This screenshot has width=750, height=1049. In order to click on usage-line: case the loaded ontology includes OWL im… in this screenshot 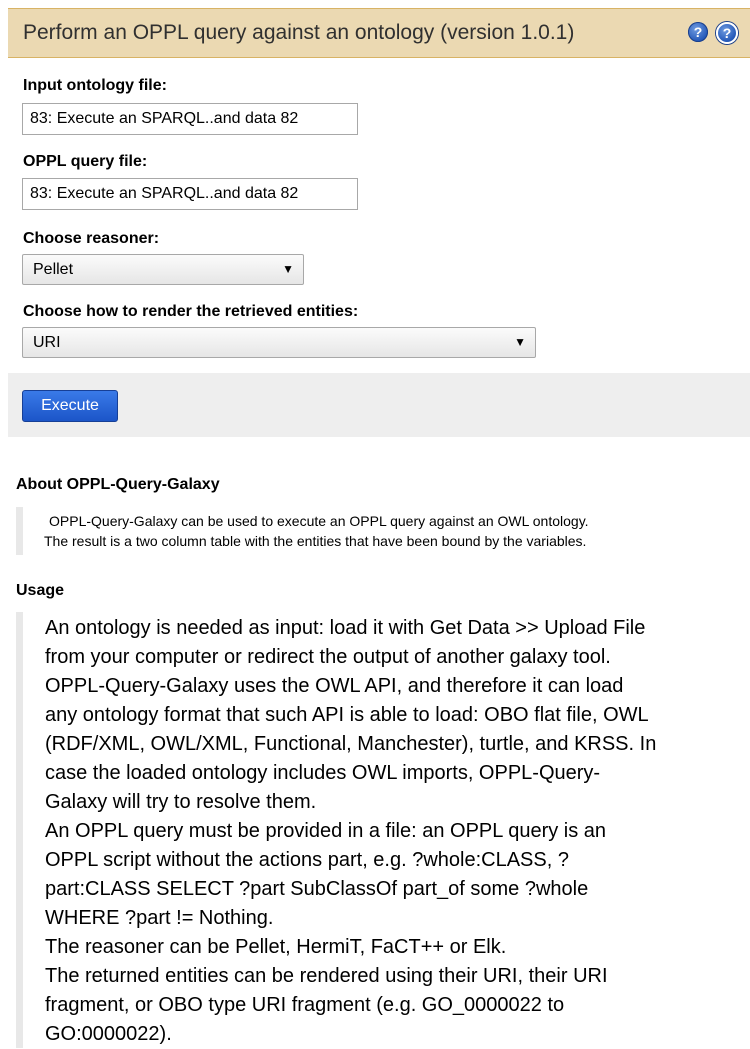, I will do `click(323, 773)`.